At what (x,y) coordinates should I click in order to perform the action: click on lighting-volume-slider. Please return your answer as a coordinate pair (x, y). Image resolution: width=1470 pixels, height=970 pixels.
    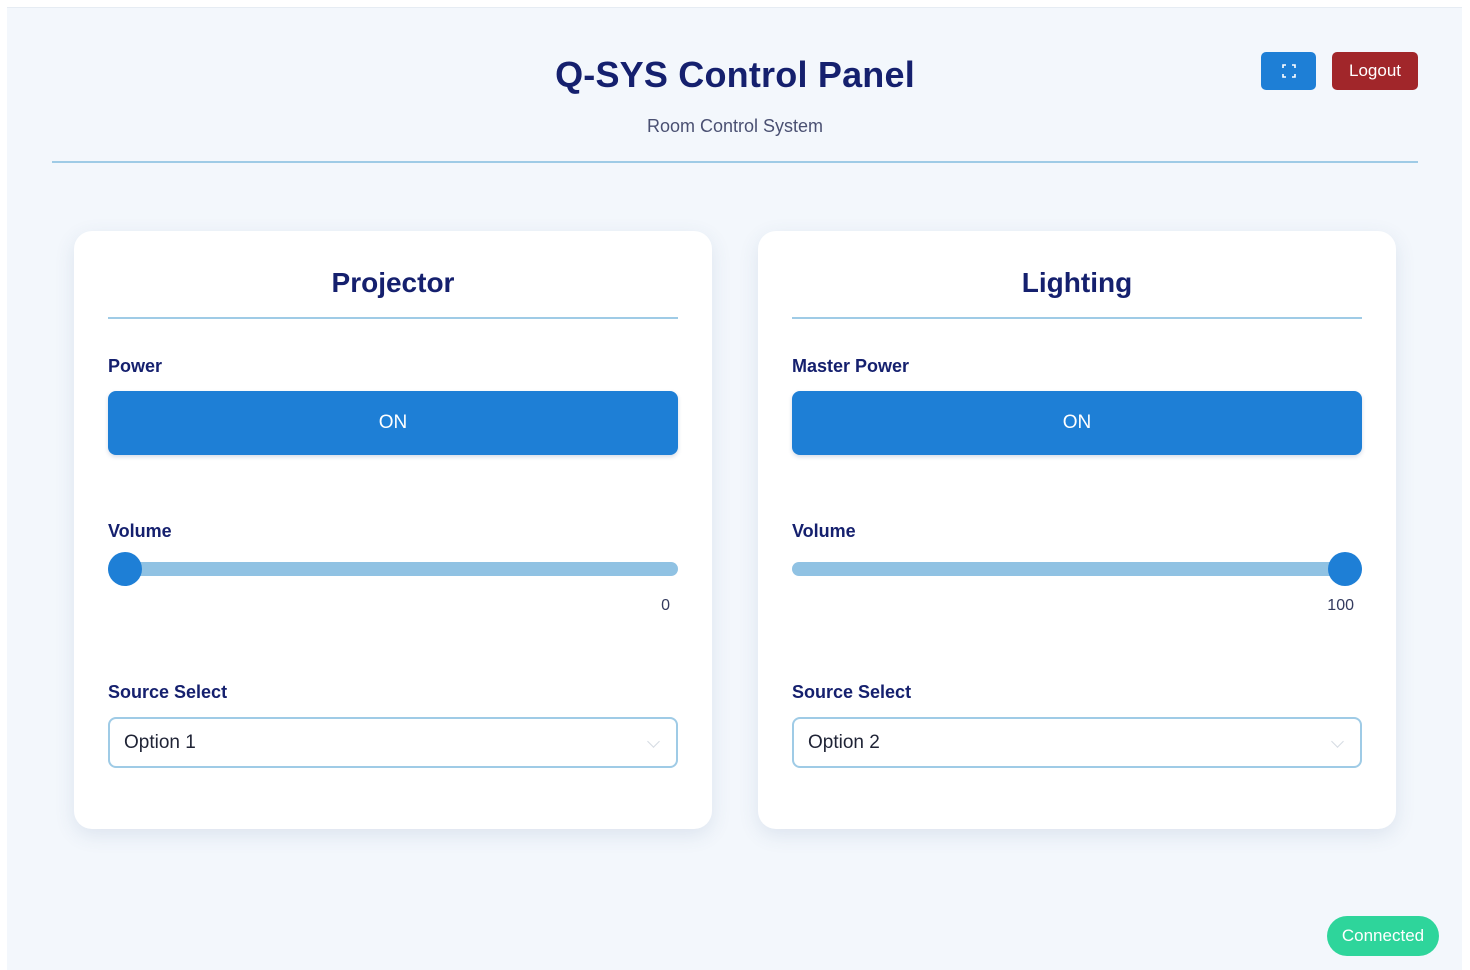
    Looking at the image, I should click on (1077, 569).